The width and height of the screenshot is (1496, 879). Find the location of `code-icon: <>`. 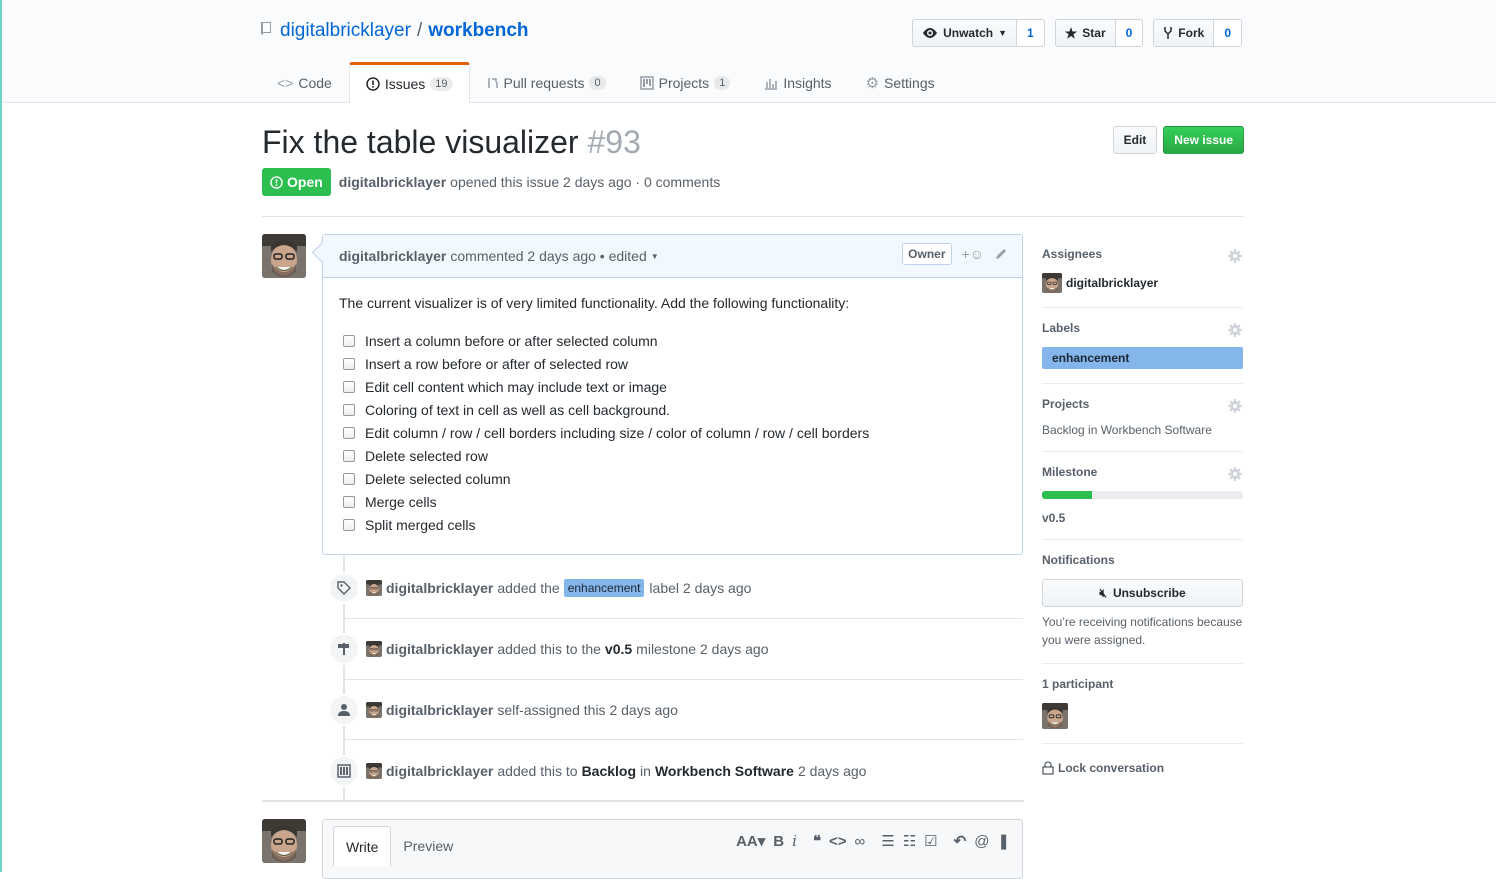

code-icon: <> is located at coordinates (838, 841).